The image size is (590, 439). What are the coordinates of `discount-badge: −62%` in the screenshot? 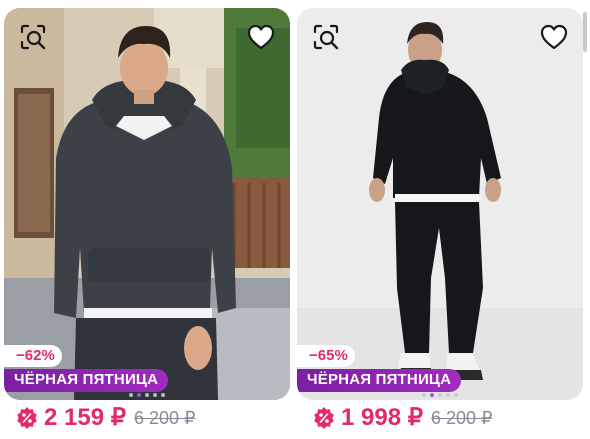 It's located at (33, 356).